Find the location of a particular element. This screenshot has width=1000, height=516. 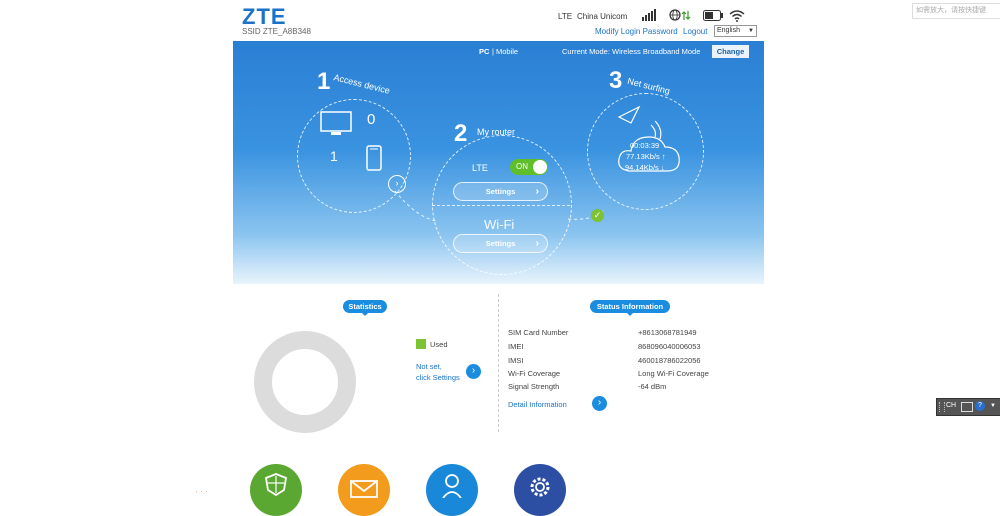

sms-icon is located at coordinates (364, 489).